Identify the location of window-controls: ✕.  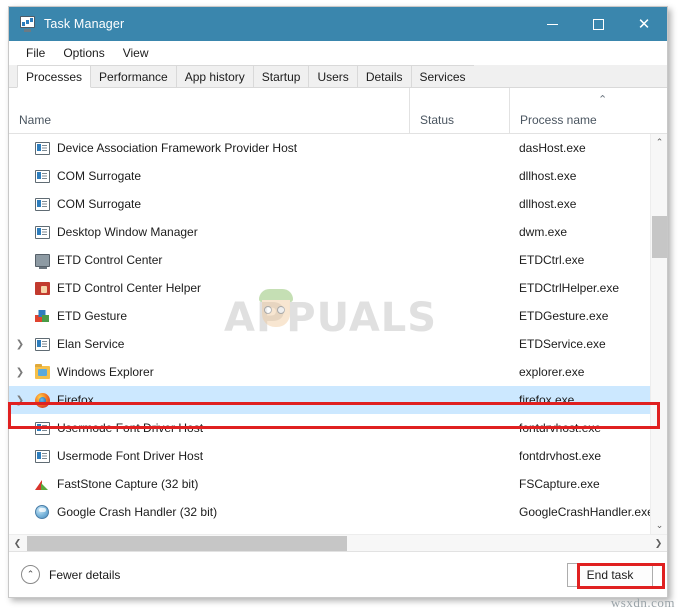
(598, 24).